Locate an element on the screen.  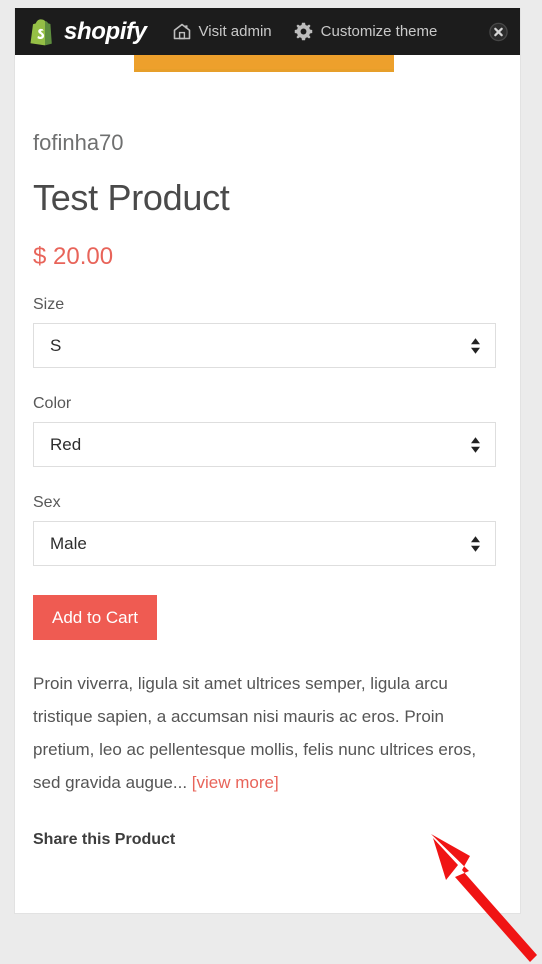
option-size: Size S is located at coordinates (268, 332).